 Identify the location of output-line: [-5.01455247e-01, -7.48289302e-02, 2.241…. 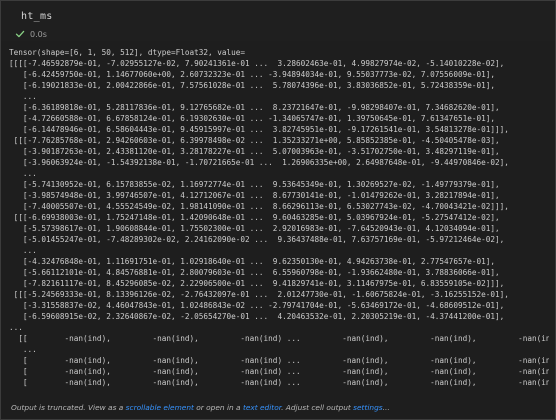
(257, 239).